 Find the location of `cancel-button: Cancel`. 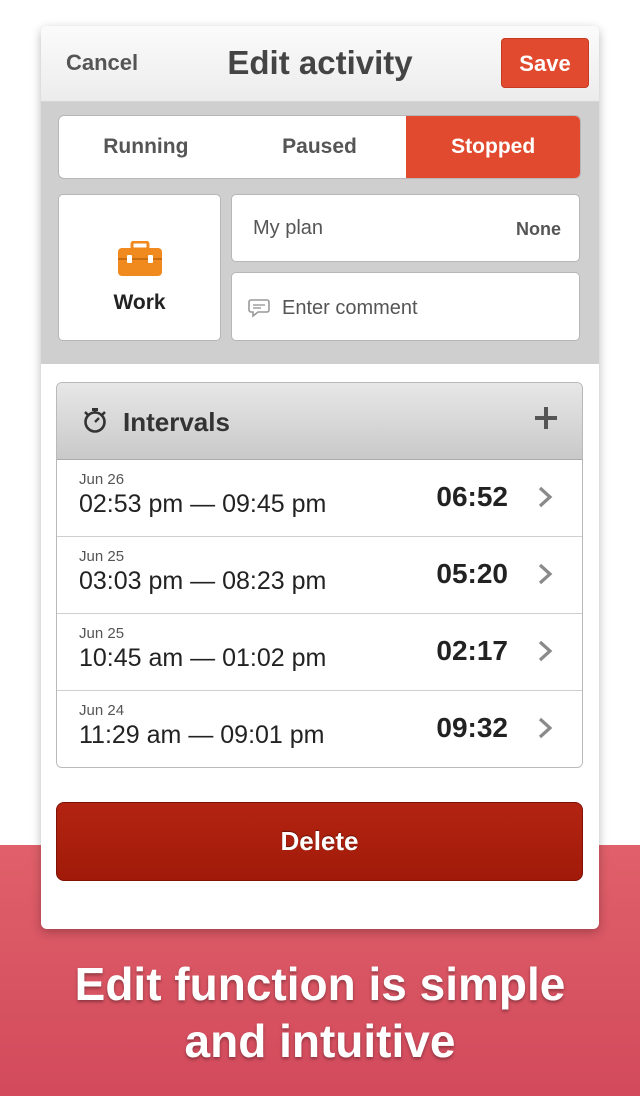

cancel-button: Cancel is located at coordinates (102, 63).